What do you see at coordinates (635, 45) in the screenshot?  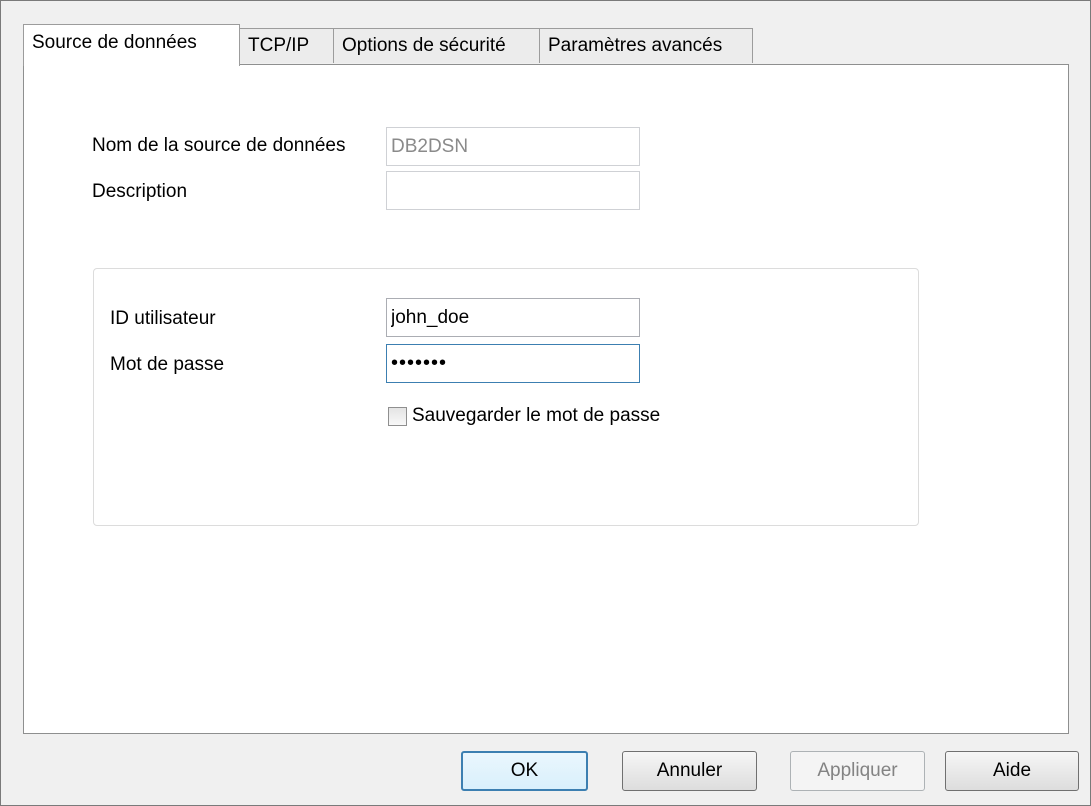 I see `tab-label: Paramètres avancés` at bounding box center [635, 45].